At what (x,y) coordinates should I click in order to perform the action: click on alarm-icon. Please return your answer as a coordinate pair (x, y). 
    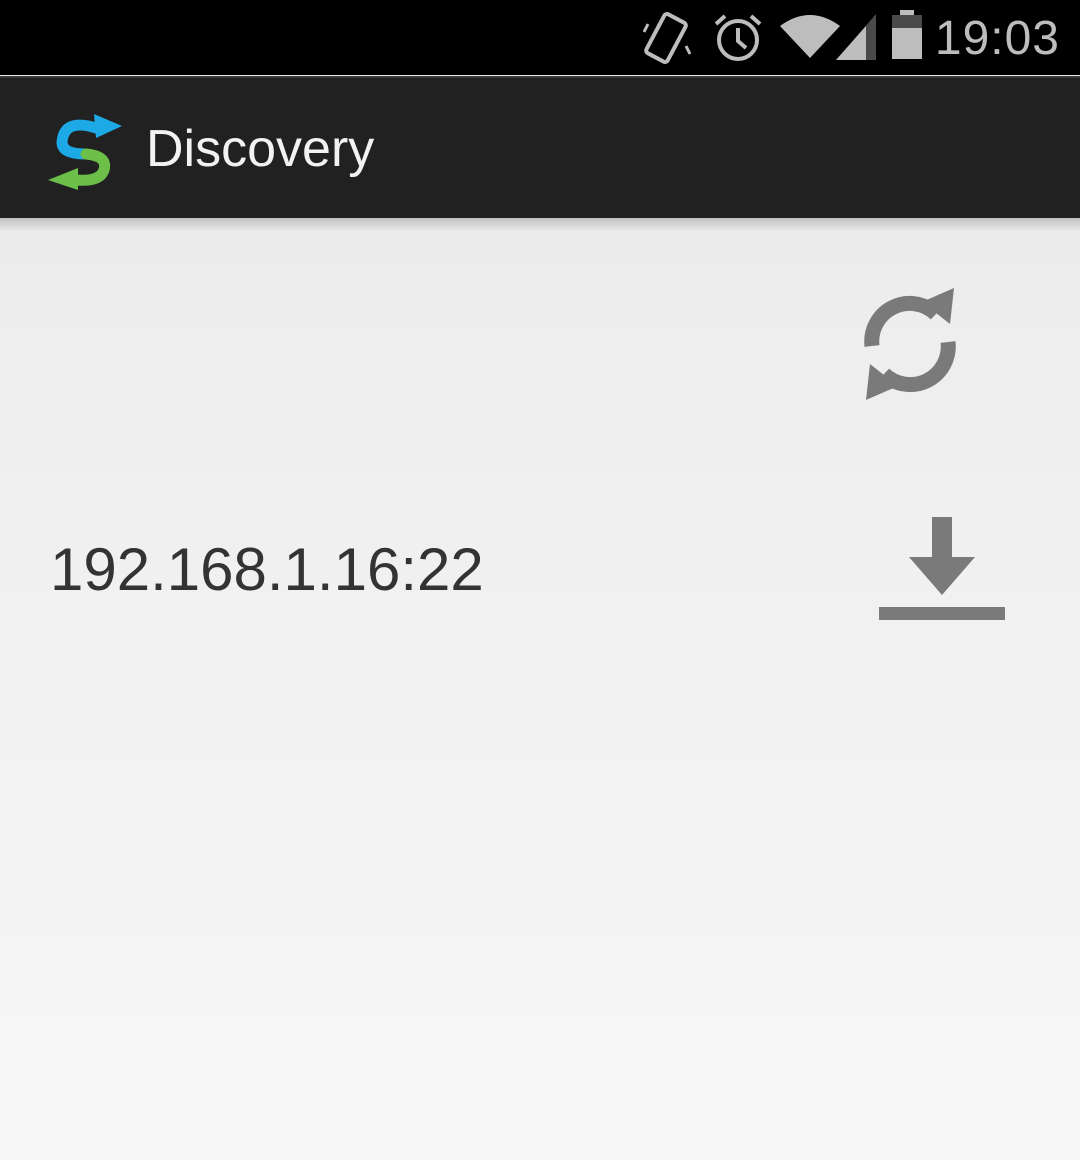
    Looking at the image, I should click on (738, 37).